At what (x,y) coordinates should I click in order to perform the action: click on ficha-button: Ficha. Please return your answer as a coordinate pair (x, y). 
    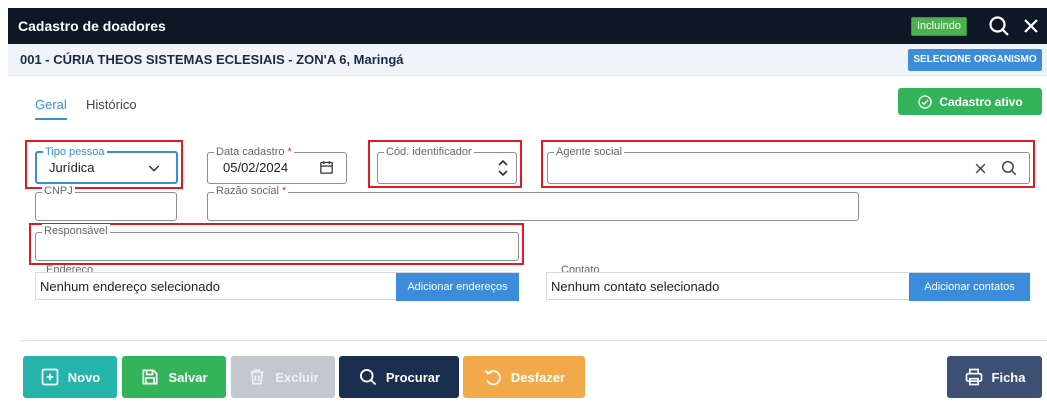
    Looking at the image, I should click on (994, 377).